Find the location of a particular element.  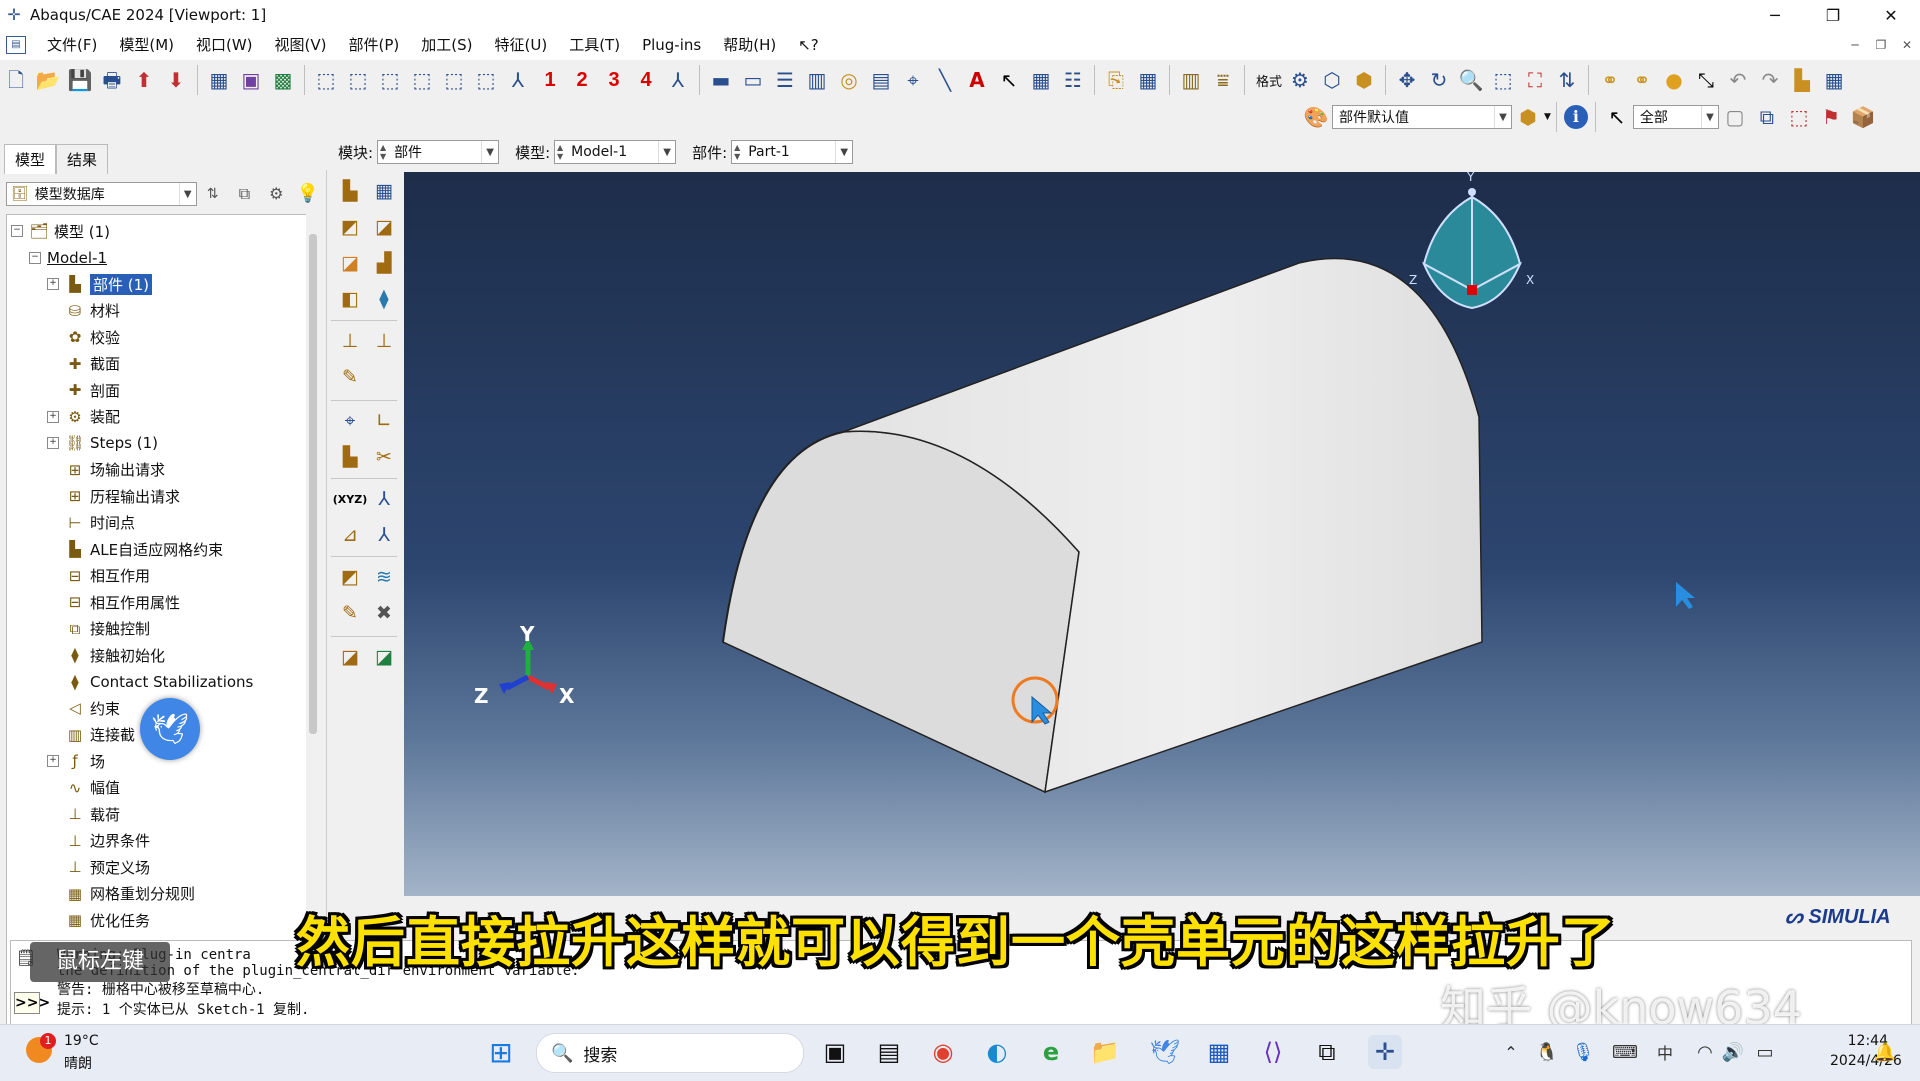

selection-filter-select: 全部 ▼ is located at coordinates (1675, 117).